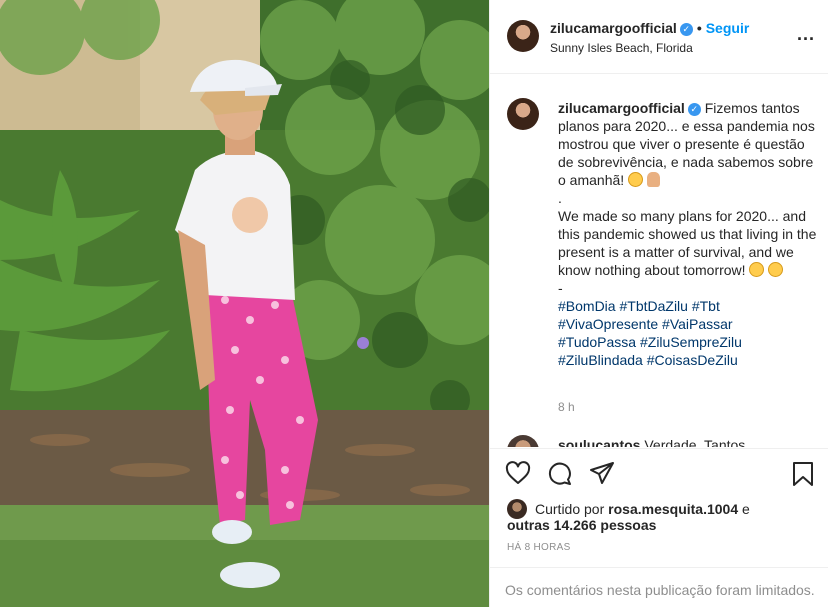 The width and height of the screenshot is (828, 607). What do you see at coordinates (706, 306) in the screenshot?
I see `hashtag-link: #Tbt` at bounding box center [706, 306].